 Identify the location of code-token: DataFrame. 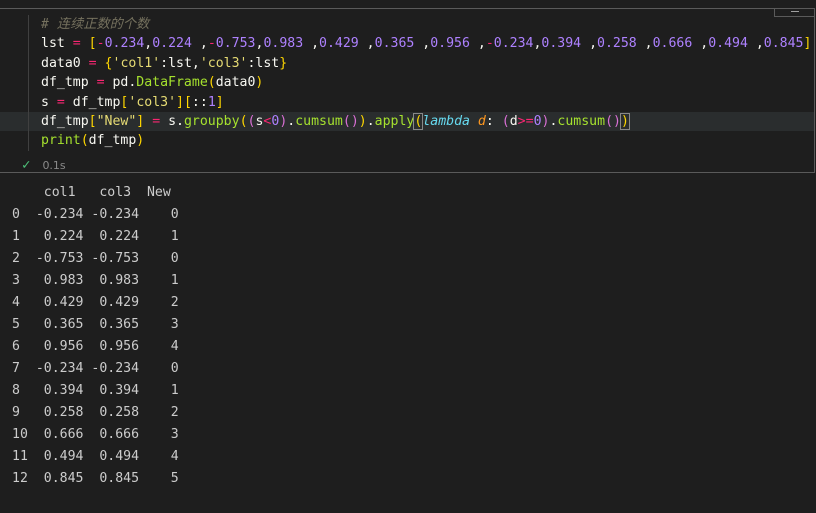
(172, 83).